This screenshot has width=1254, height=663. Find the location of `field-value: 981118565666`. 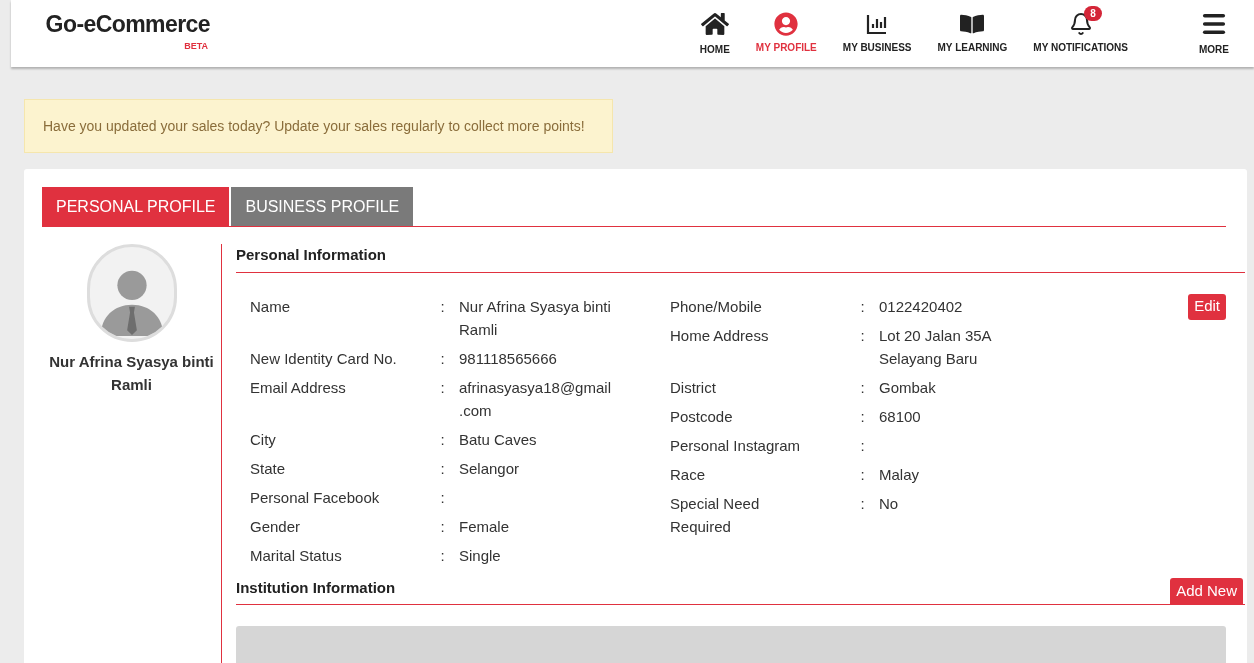

field-value: 981118565666 is located at coordinates (508, 358).